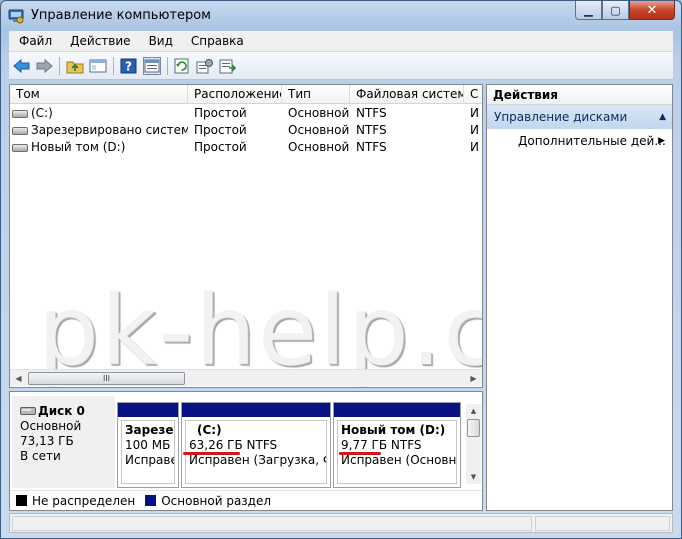 The width and height of the screenshot is (682, 539). Describe the element at coordinates (47, 441) in the screenshot. I see `disk-size: 73,13 ГБ` at that location.